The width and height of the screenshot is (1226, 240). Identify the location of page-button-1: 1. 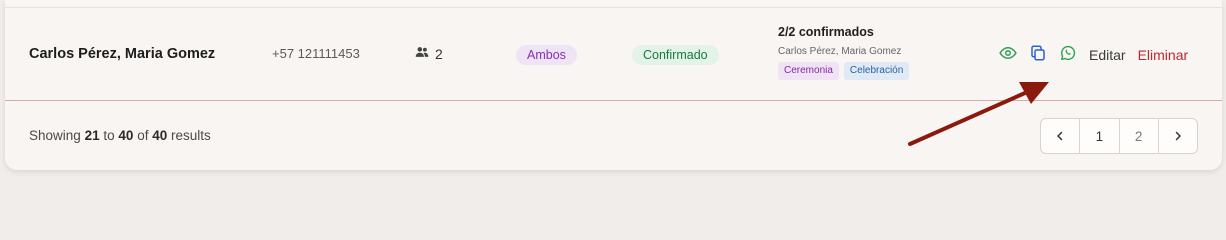
(1100, 136).